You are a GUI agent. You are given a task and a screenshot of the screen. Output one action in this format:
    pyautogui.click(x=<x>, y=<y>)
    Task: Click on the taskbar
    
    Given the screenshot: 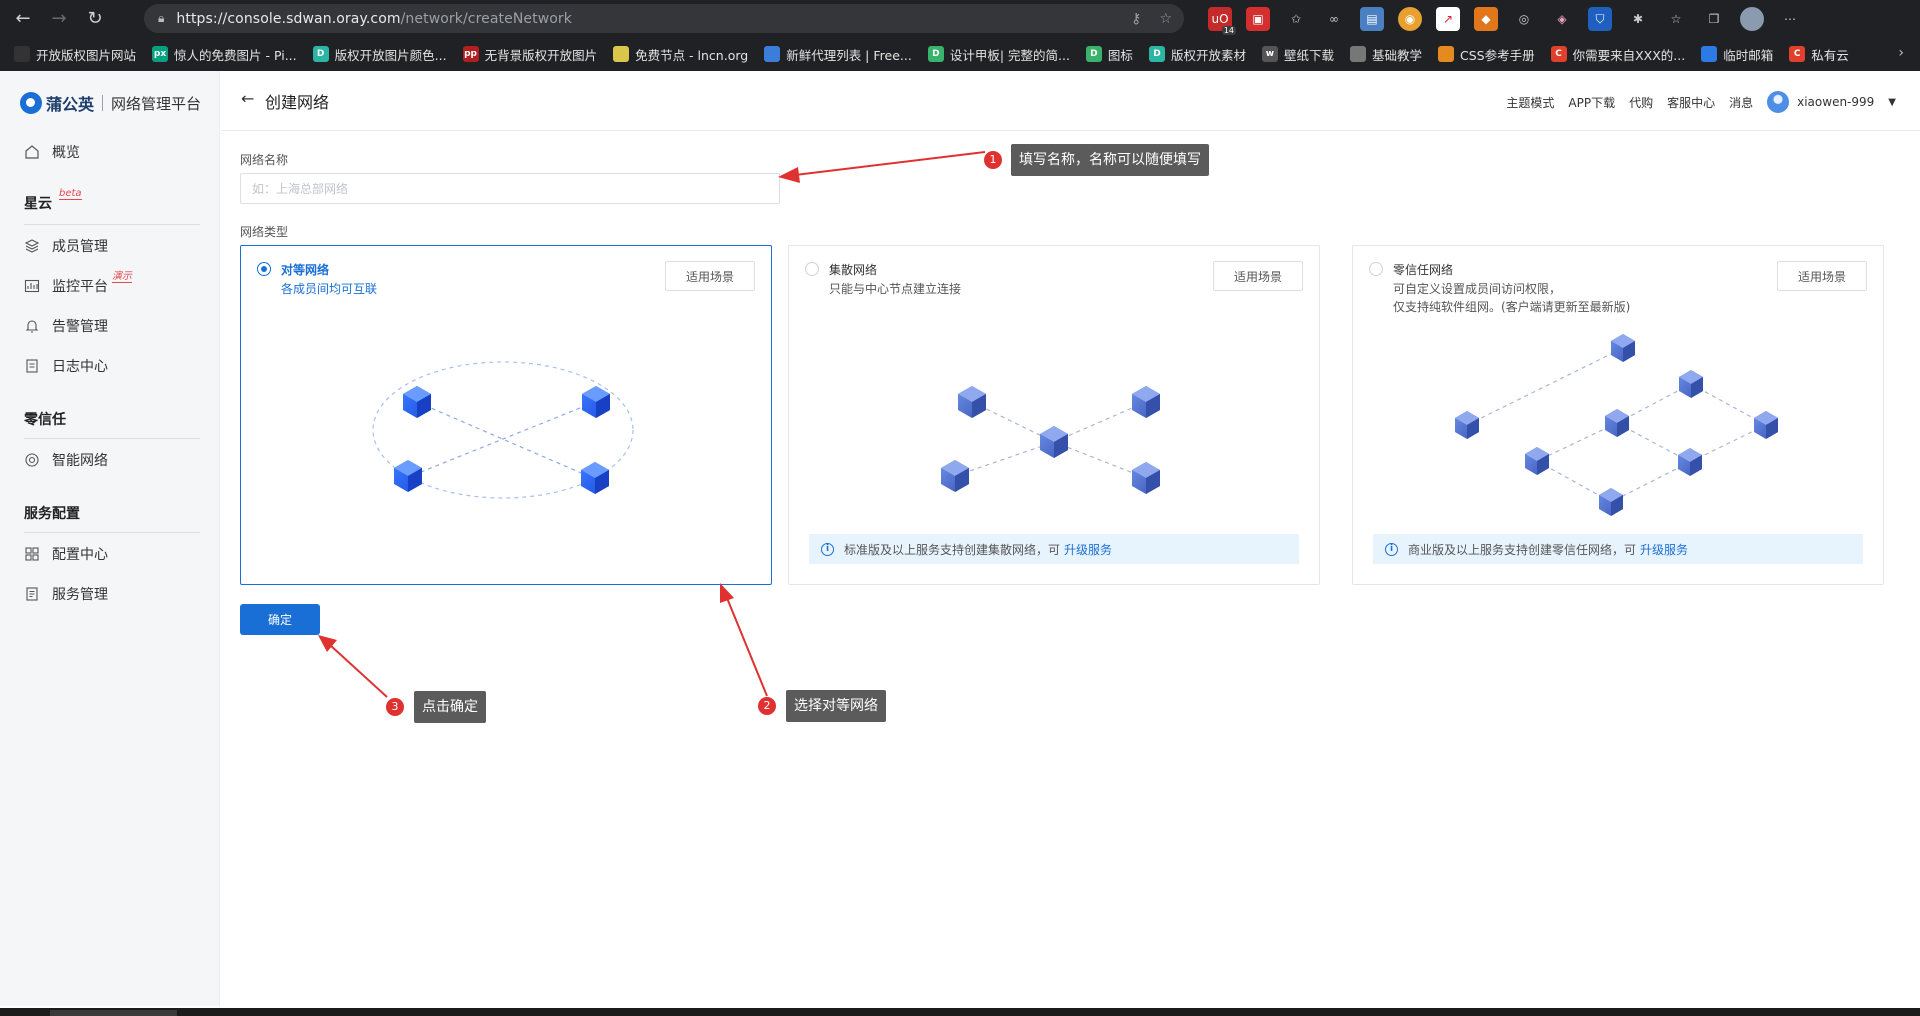 What is the action you would take?
    pyautogui.click(x=960, y=1012)
    